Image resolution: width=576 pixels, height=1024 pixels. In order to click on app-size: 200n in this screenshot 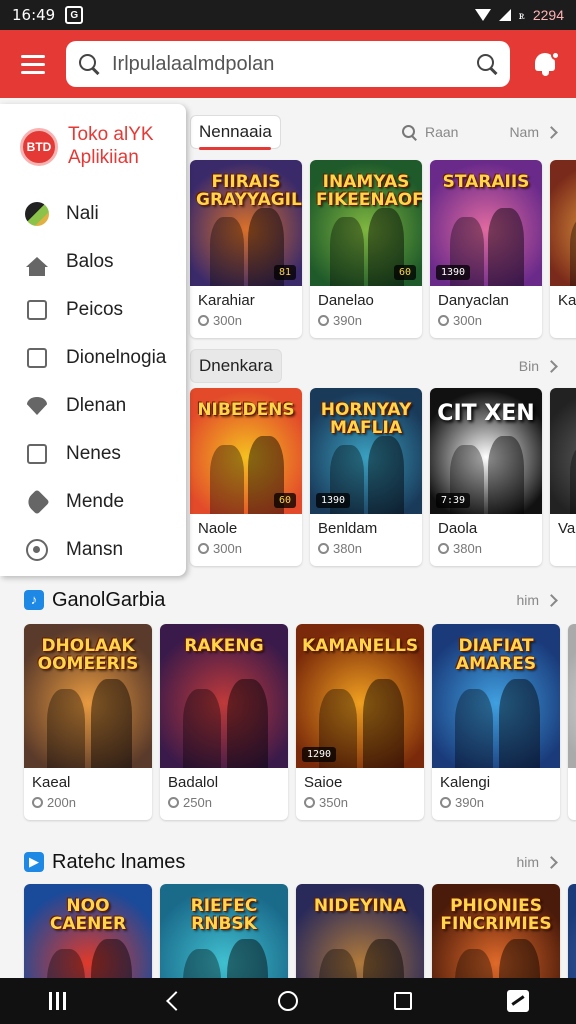, I will do `click(88, 806)`.